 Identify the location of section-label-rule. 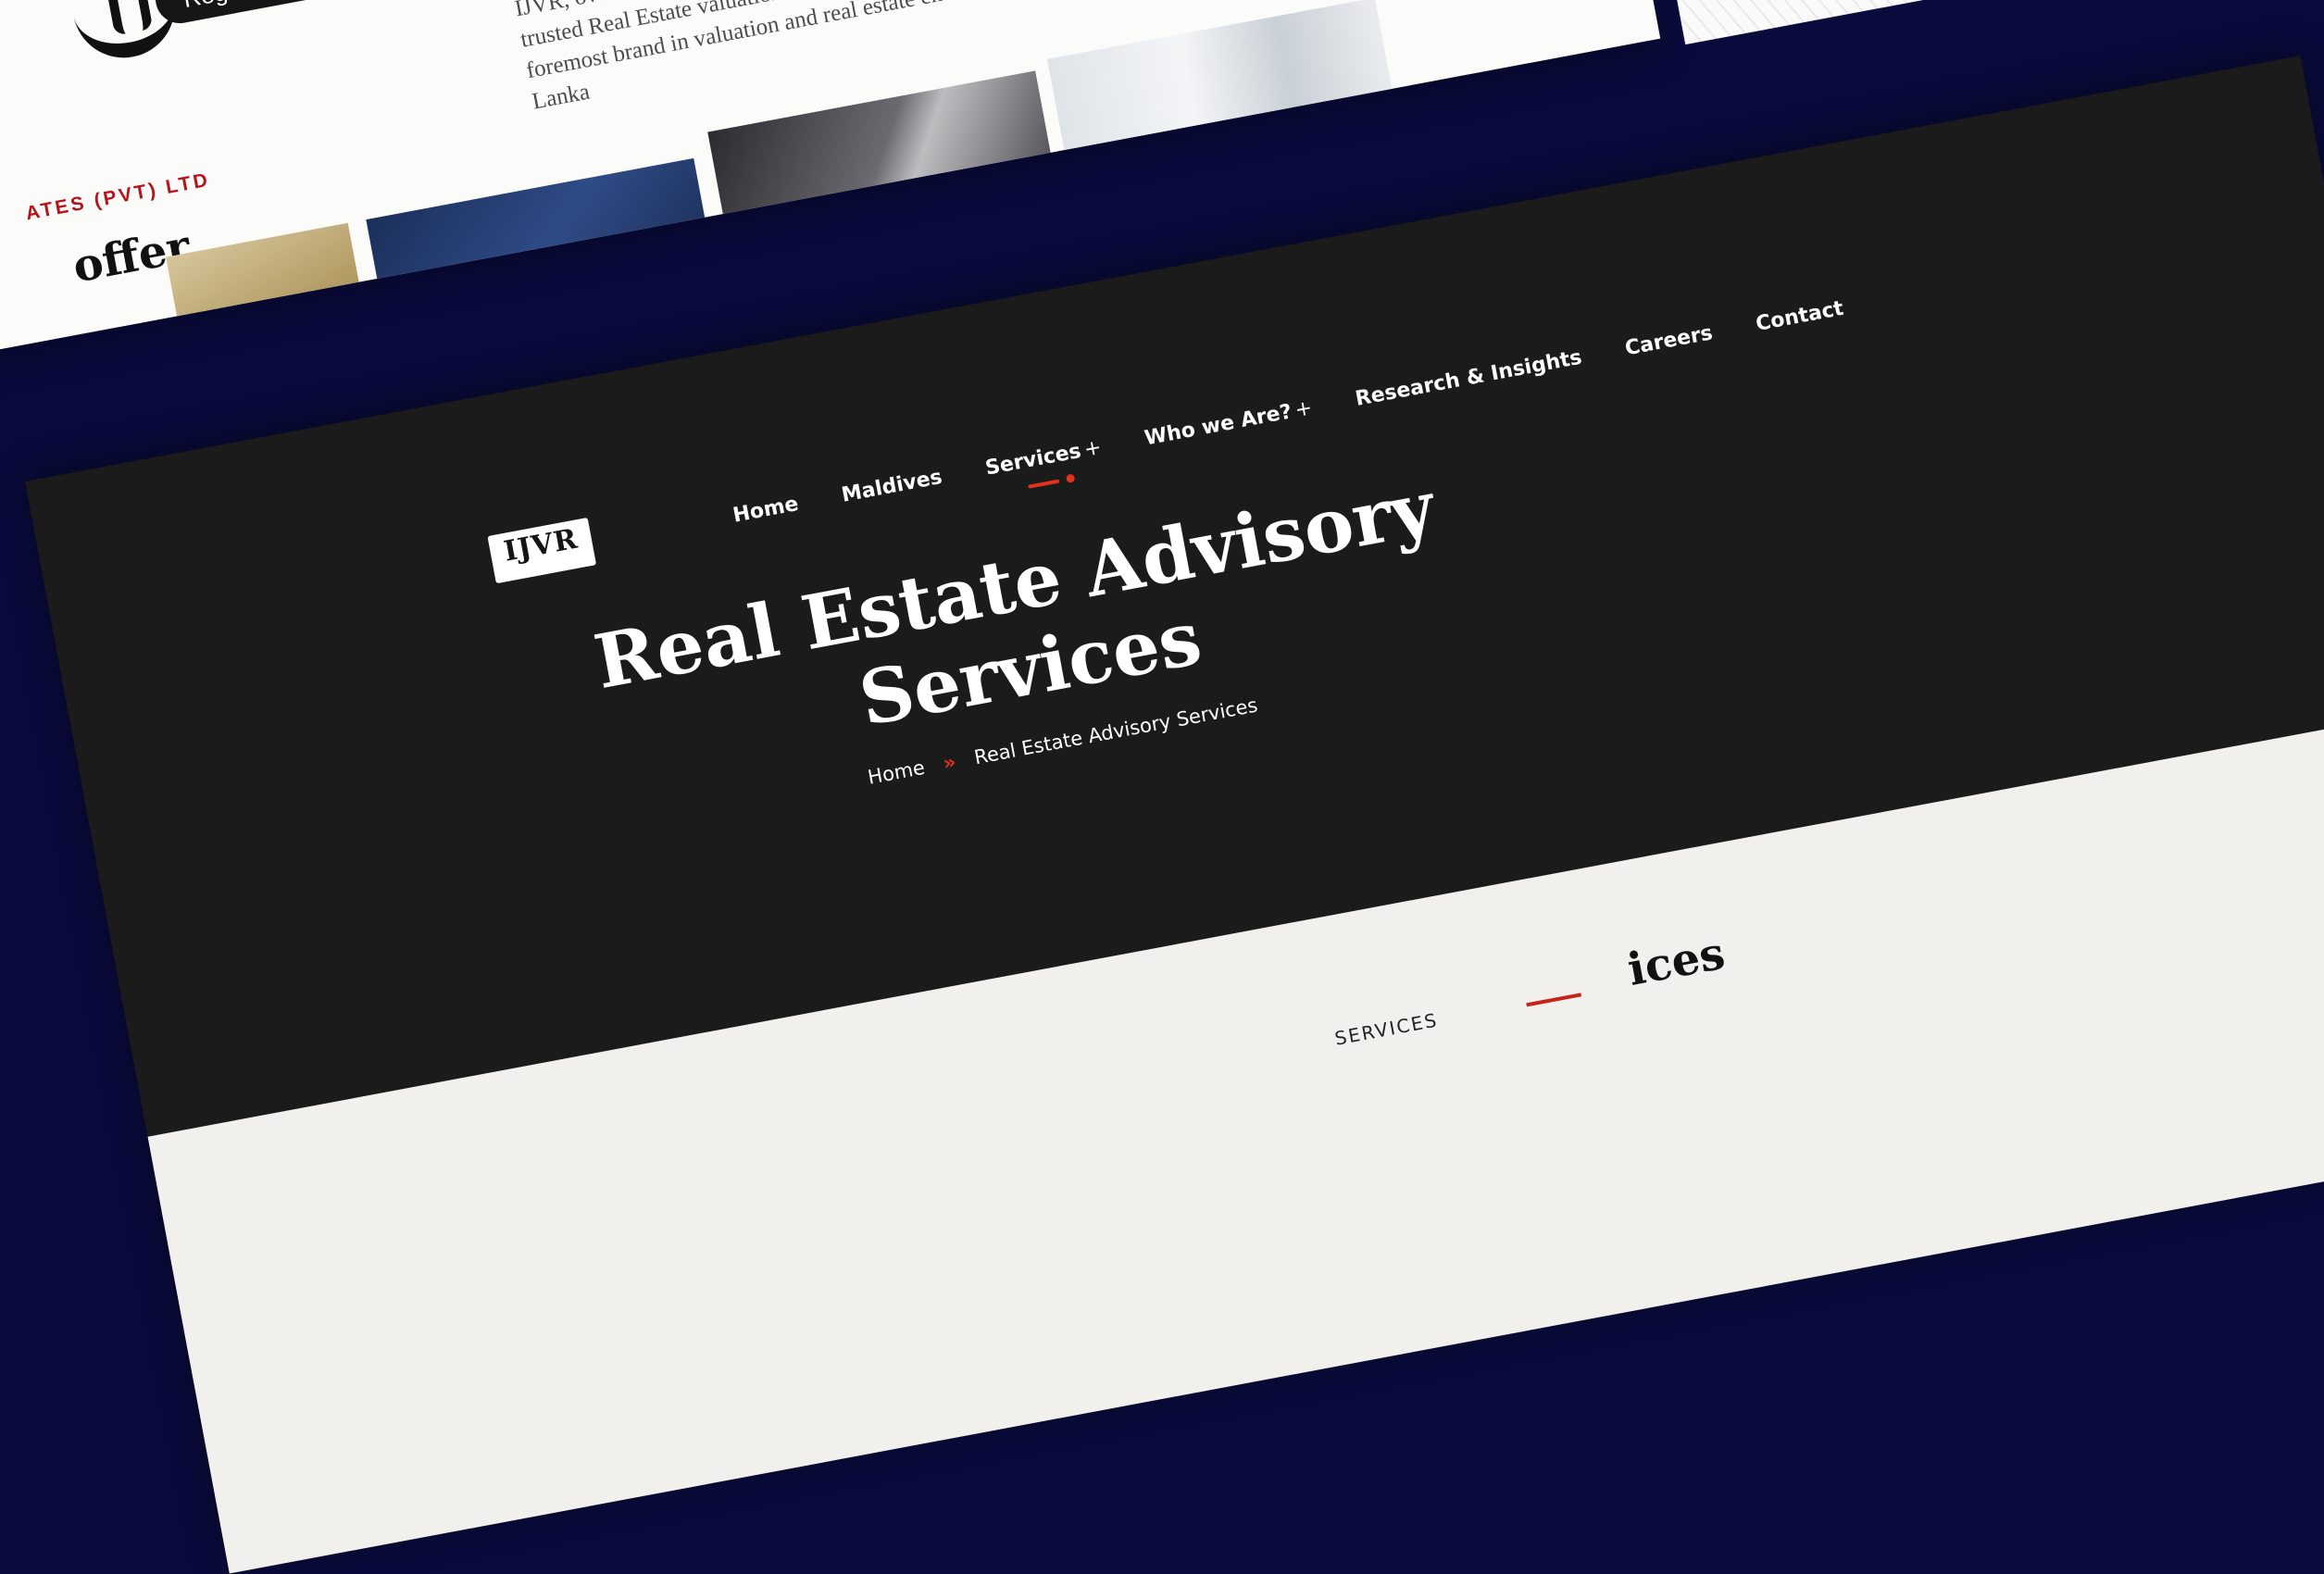
(1554, 1000).